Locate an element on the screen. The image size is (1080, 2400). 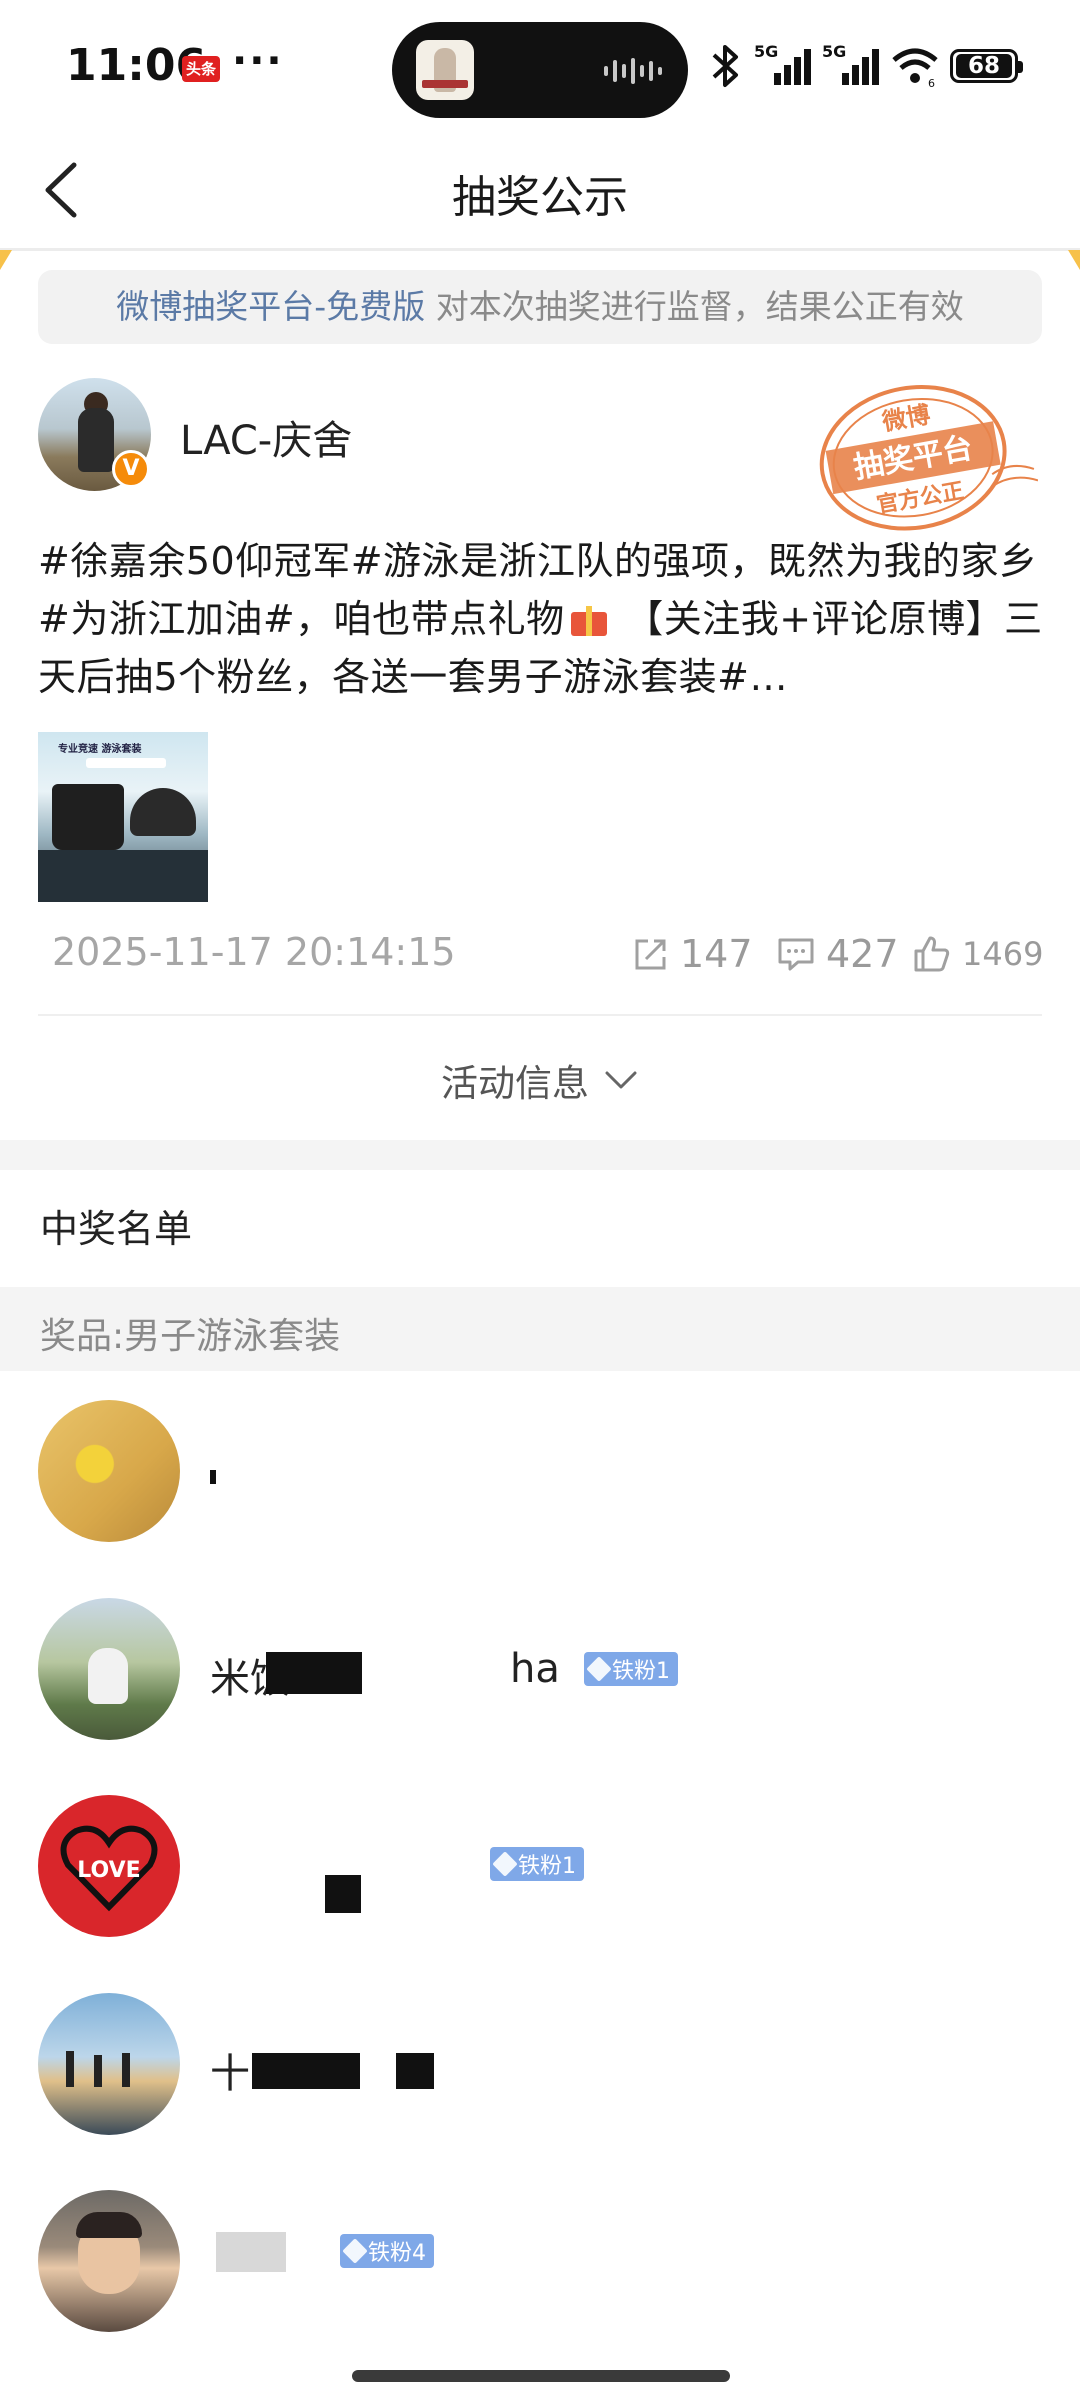
post-meta-row: 2025-11-17 20:14:15 147 427 1469 is located at coordinates (540, 955).